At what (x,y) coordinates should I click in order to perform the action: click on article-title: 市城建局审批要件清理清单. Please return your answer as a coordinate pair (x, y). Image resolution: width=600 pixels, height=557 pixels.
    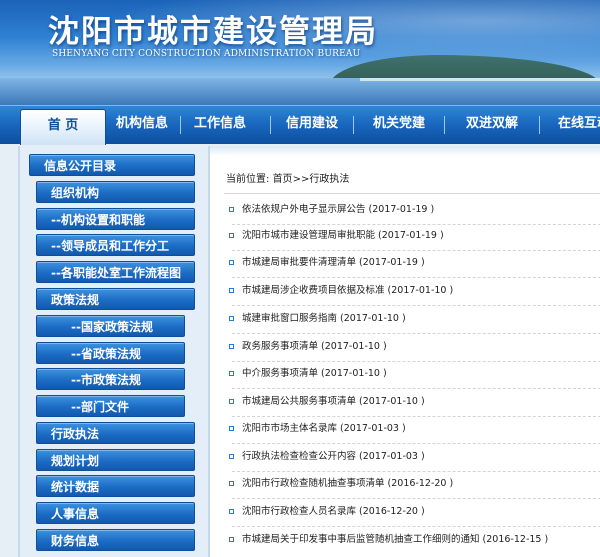
    Looking at the image, I should click on (299, 262).